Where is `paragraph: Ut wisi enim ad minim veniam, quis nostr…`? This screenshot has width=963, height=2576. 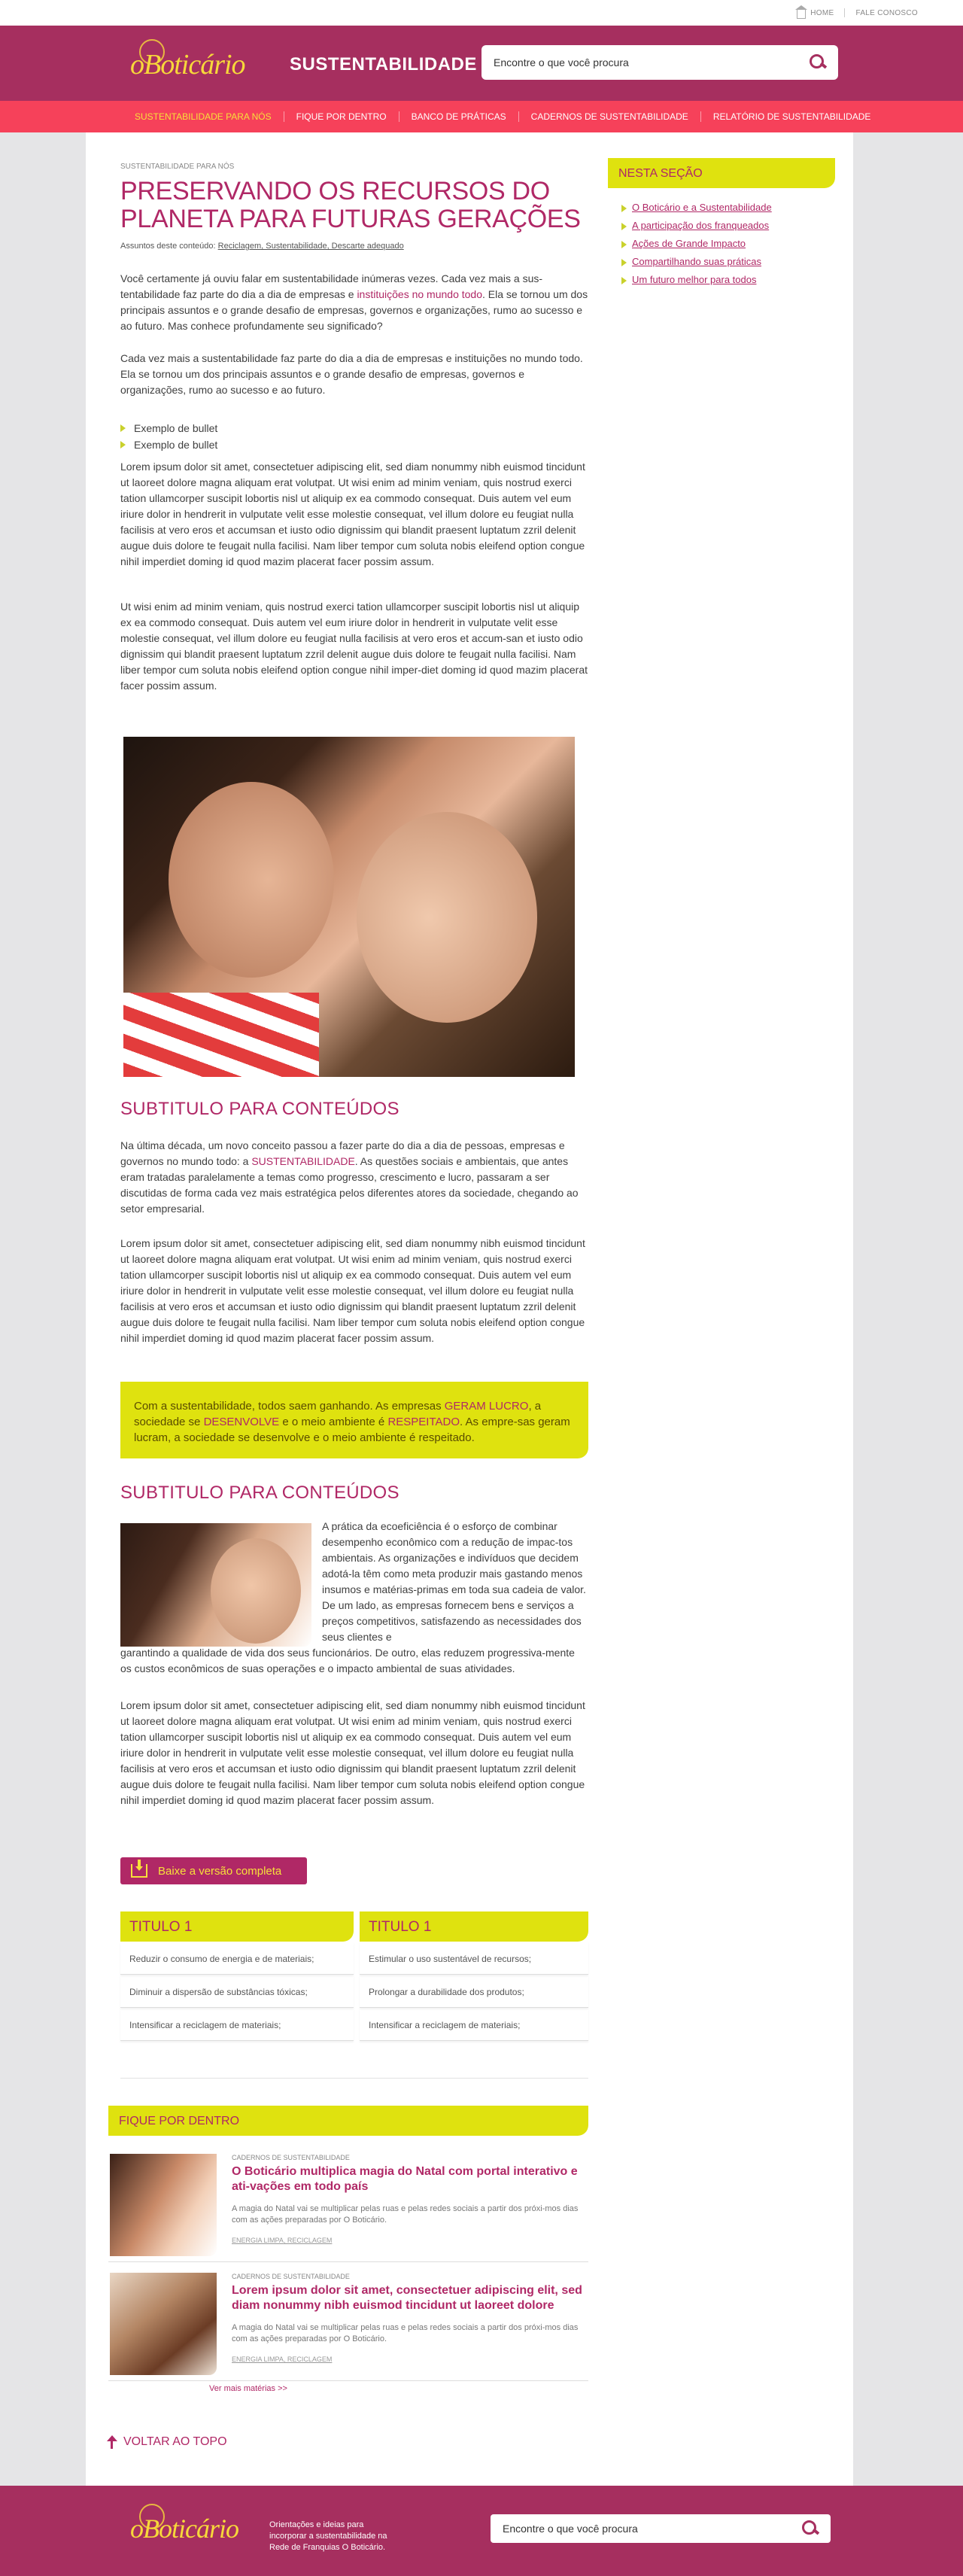
paragraph: Ut wisi enim ad minim veniam, quis nostr… is located at coordinates (354, 646).